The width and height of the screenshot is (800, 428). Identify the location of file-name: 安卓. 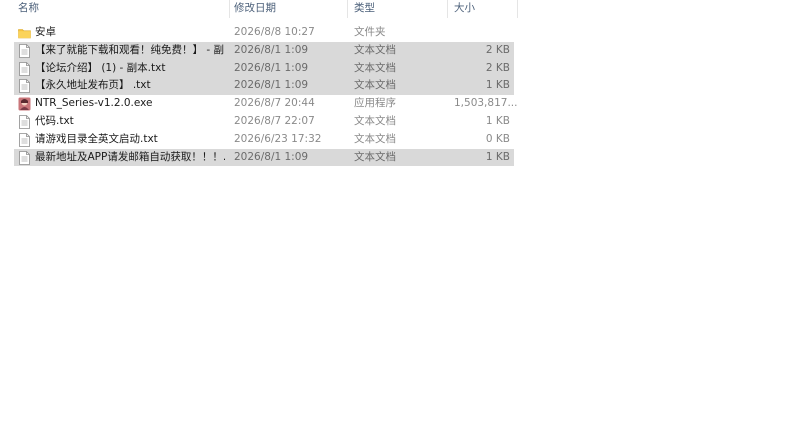
(45, 32).